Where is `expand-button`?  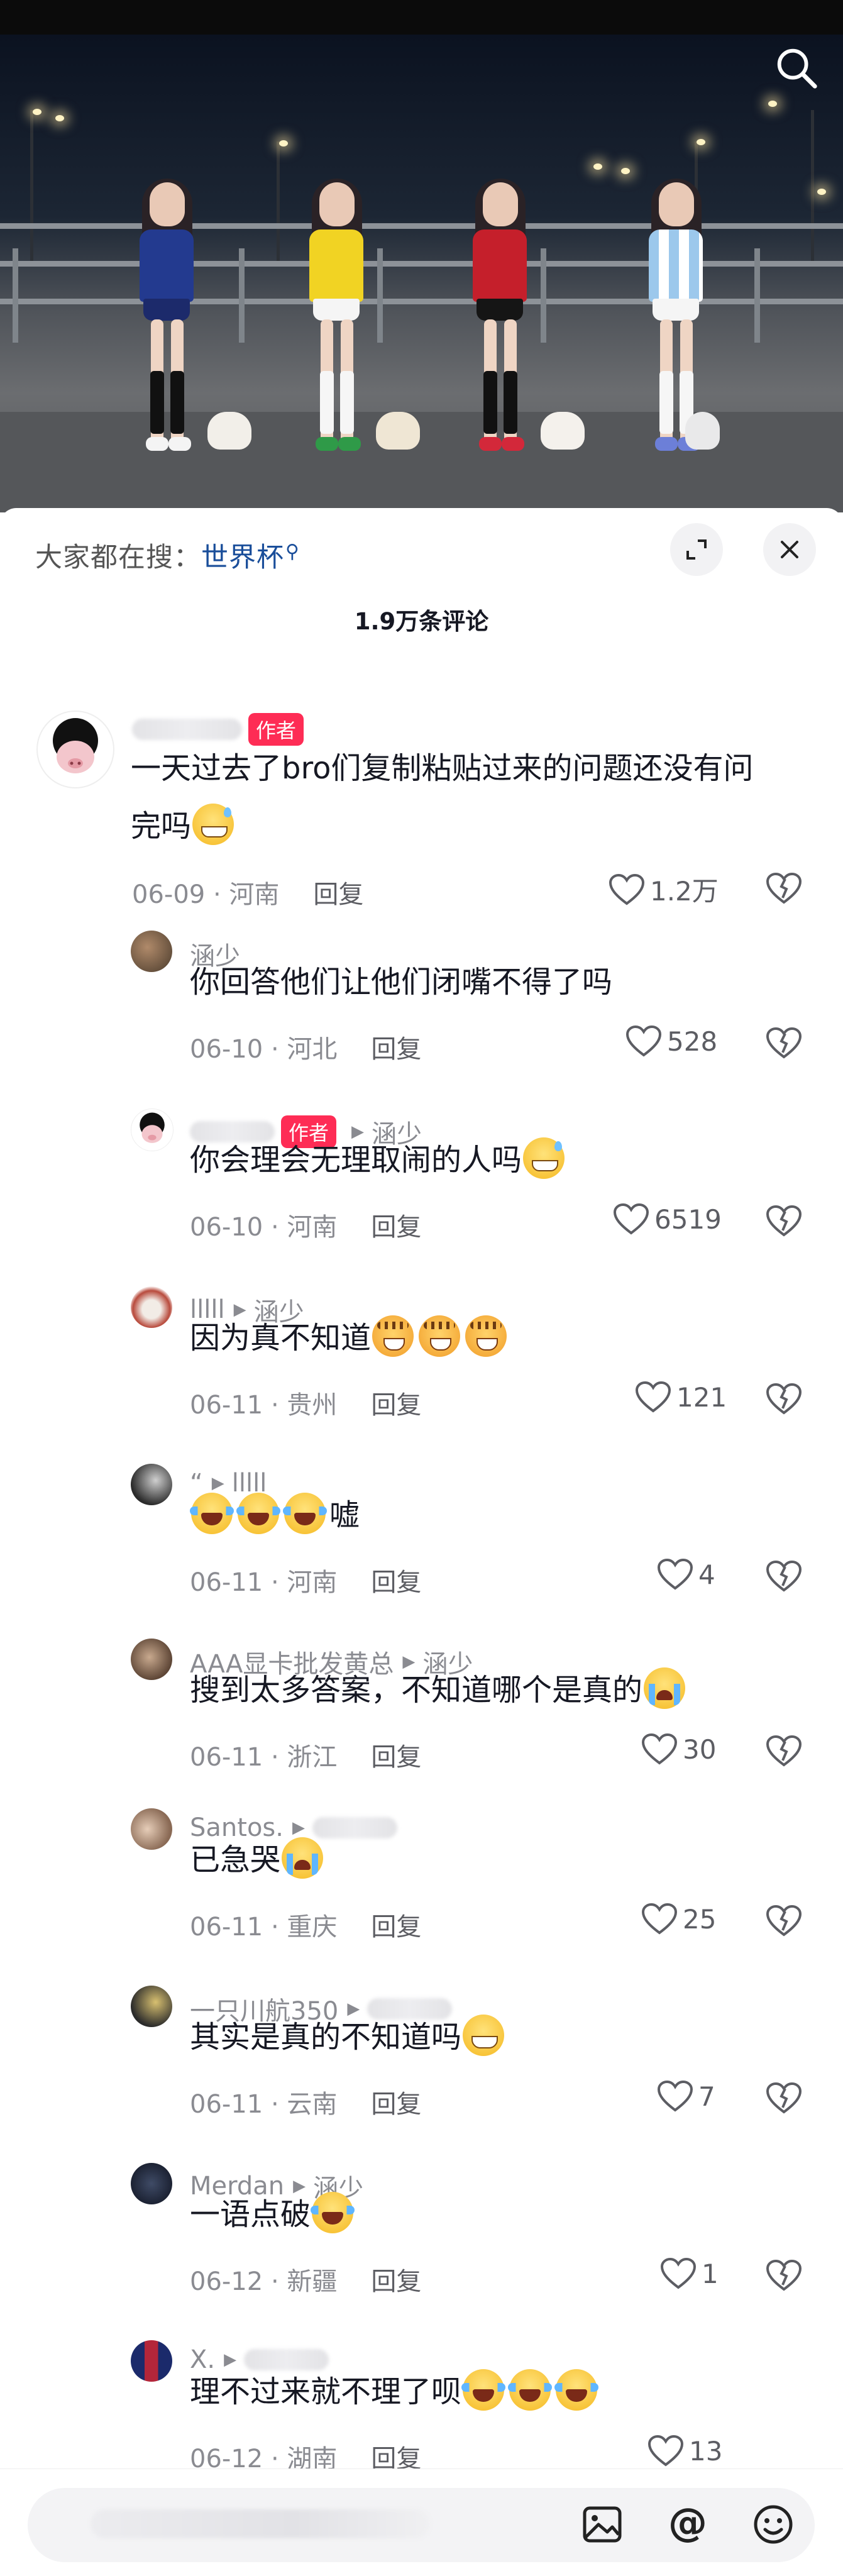 expand-button is located at coordinates (697, 549).